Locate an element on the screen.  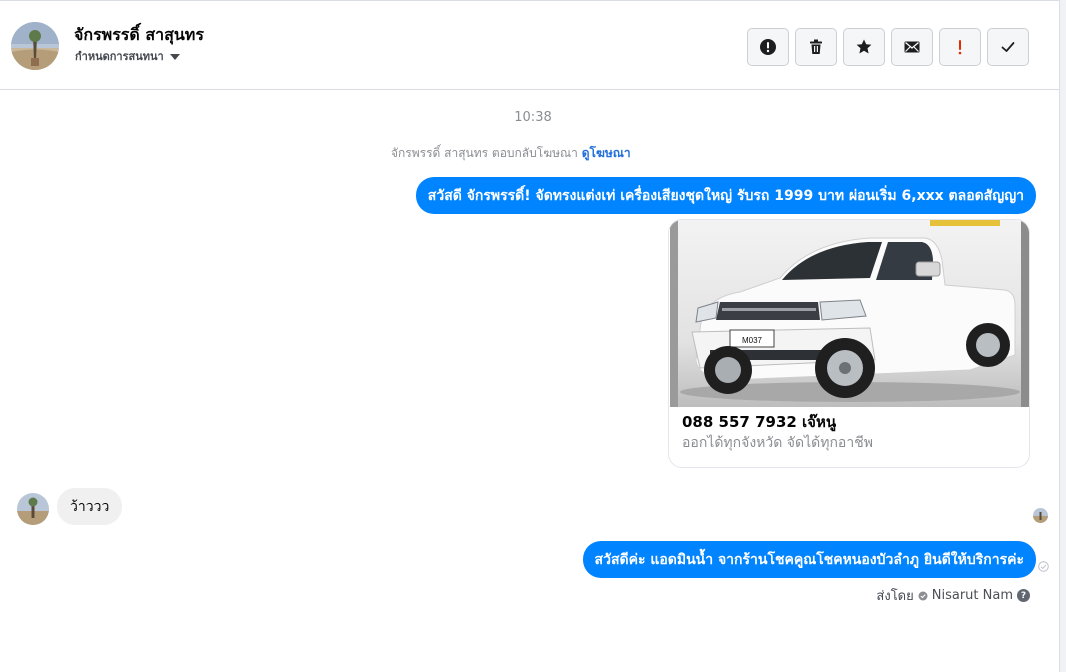
ad-reply-text: จักรพรรดิ์ สาสุนทร ตอบกลับโฆษณา is located at coordinates (484, 153).